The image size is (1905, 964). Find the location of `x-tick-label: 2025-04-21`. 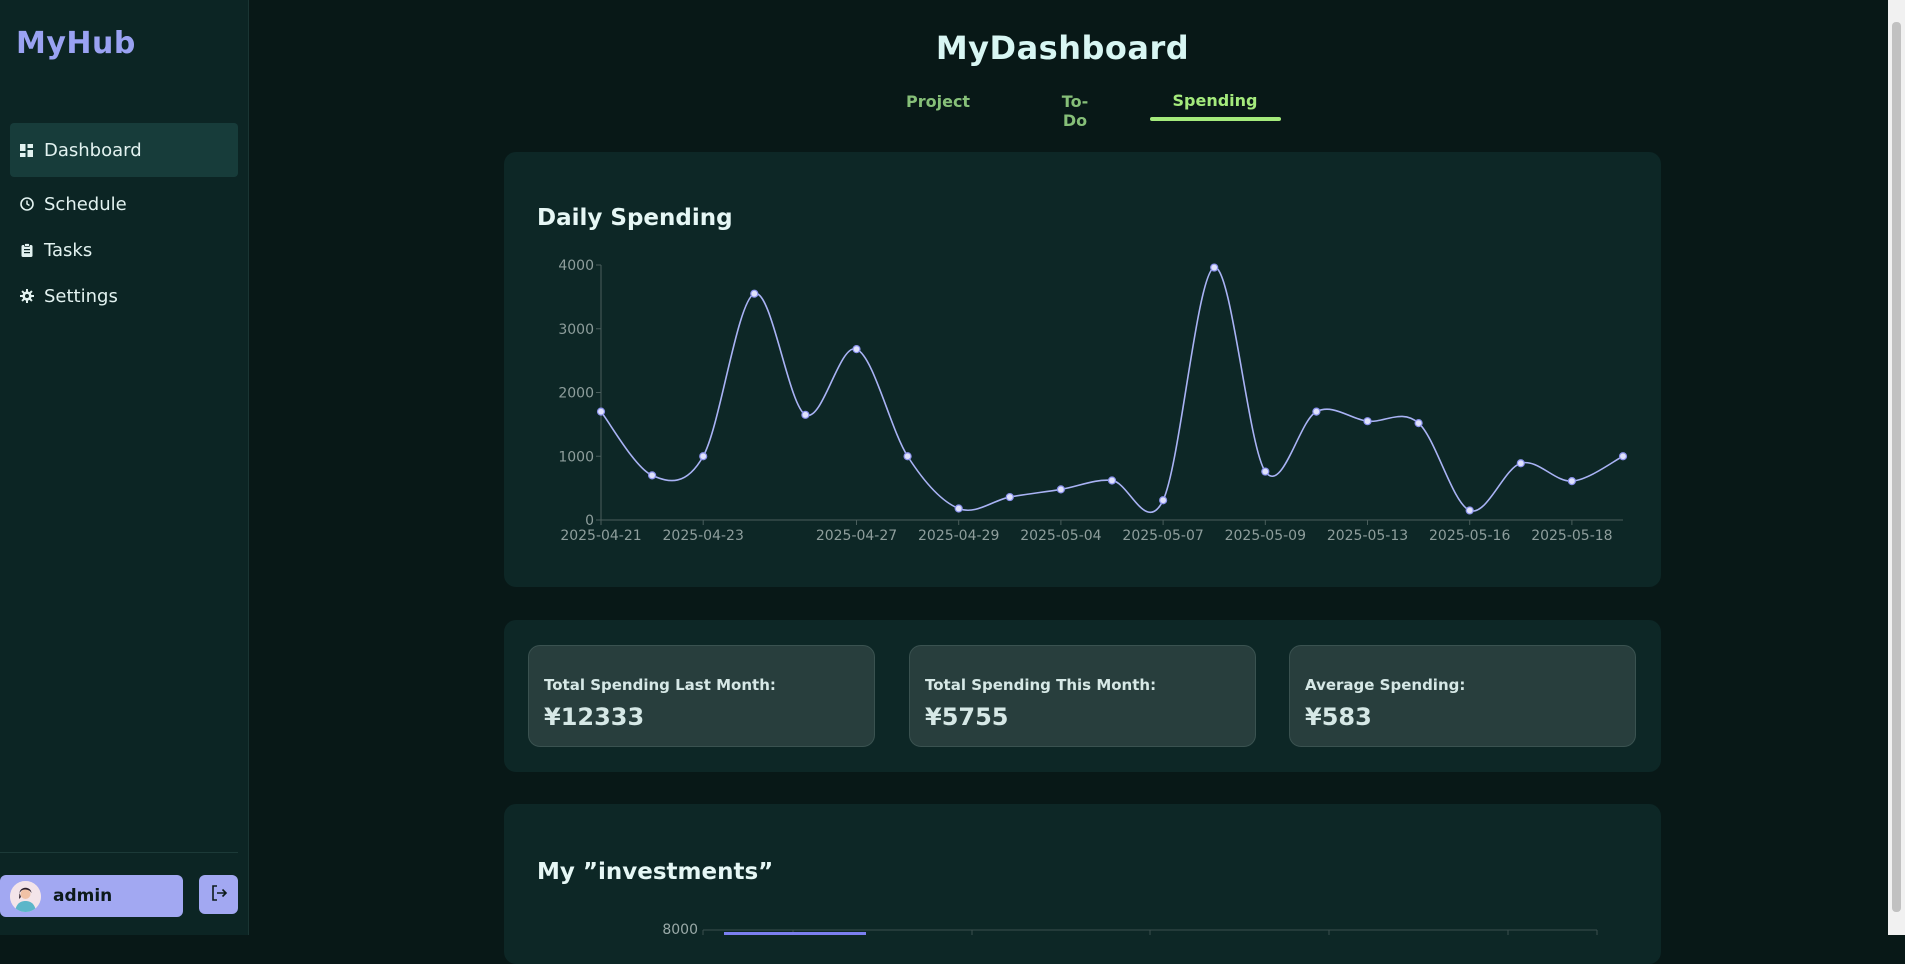

x-tick-label: 2025-04-21 is located at coordinates (600, 536).